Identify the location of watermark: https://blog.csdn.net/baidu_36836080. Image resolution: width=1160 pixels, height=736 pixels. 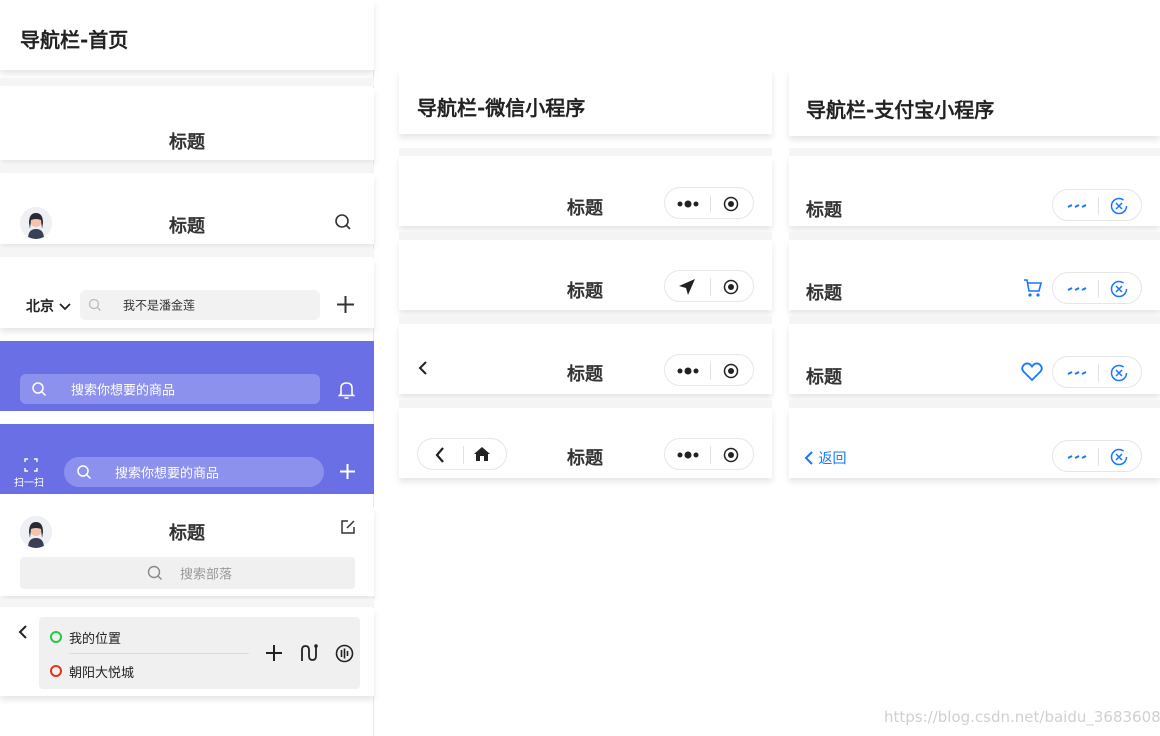
(1022, 717).